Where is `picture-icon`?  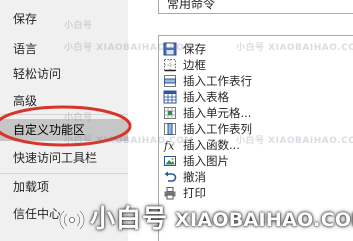
picture-icon is located at coordinates (170, 161).